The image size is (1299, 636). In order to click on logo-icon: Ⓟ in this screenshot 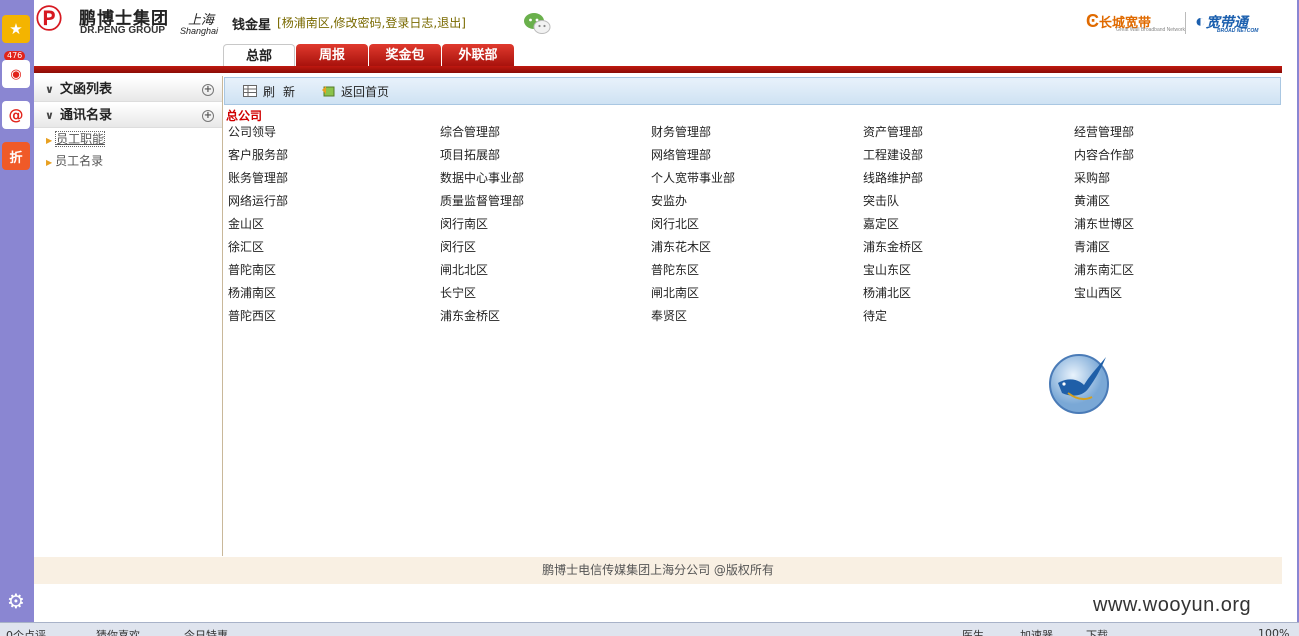, I will do `click(49, 20)`.